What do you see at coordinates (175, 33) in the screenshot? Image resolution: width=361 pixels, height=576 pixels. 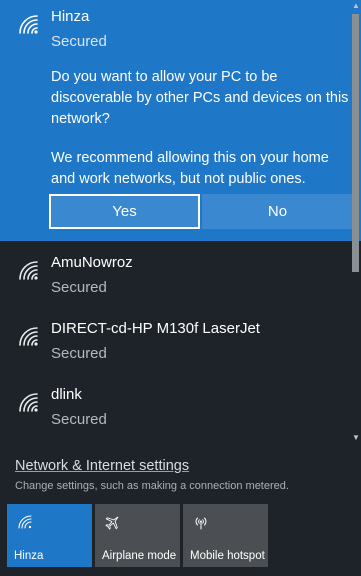 I see `network-item-selected: Hinza Secured` at bounding box center [175, 33].